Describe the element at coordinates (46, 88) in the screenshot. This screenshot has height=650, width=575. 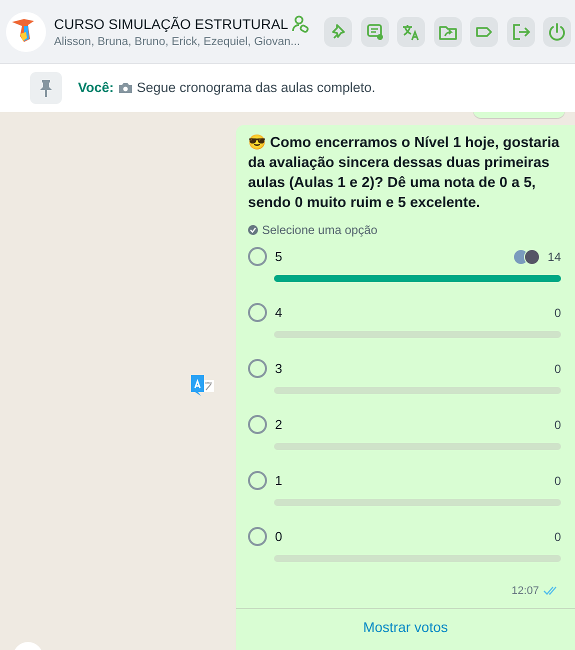
I see `pin-icon` at that location.